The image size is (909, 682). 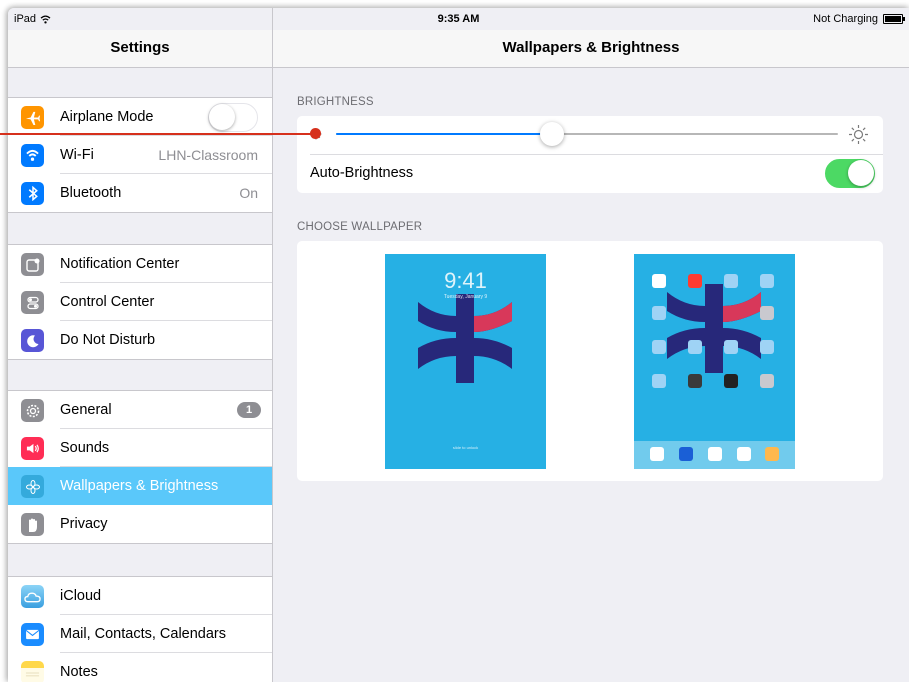 I want to click on wifi-icon, so click(x=32, y=155).